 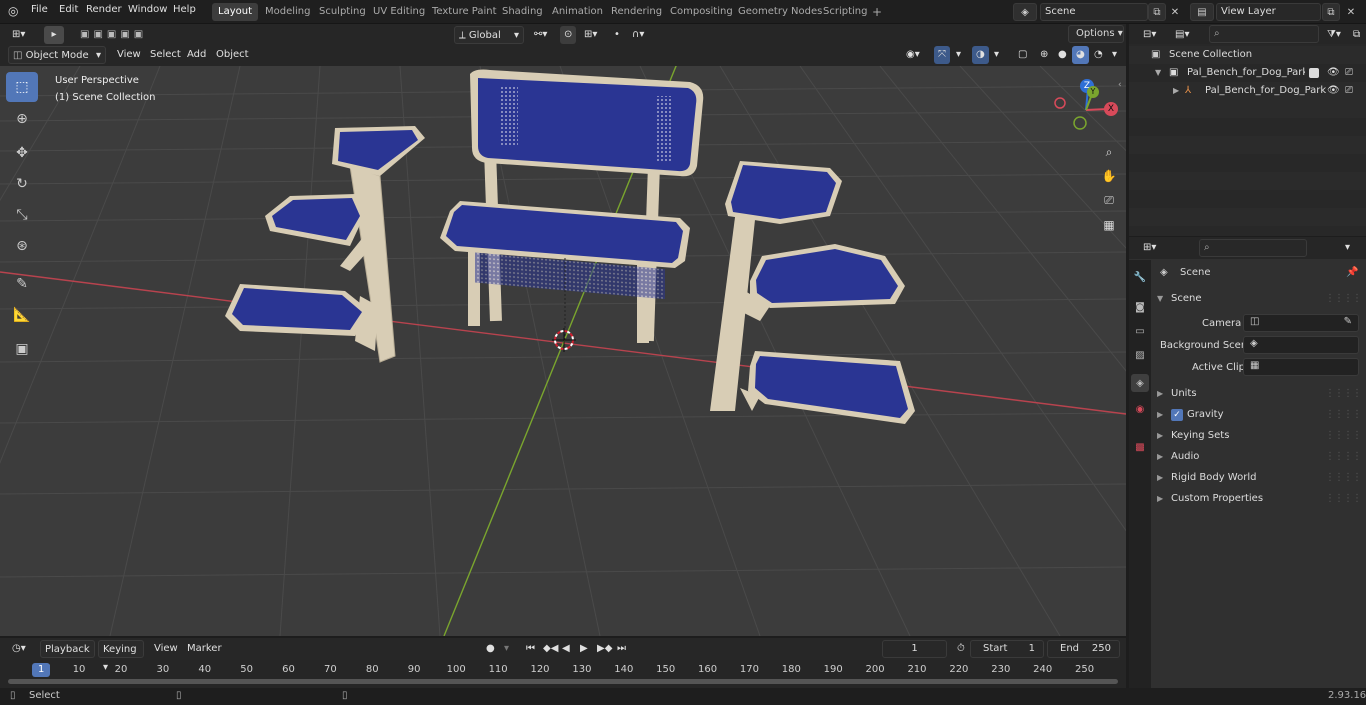 What do you see at coordinates (540, 35) in the screenshot?
I see `pivot-point-icon: ⚯▾` at bounding box center [540, 35].